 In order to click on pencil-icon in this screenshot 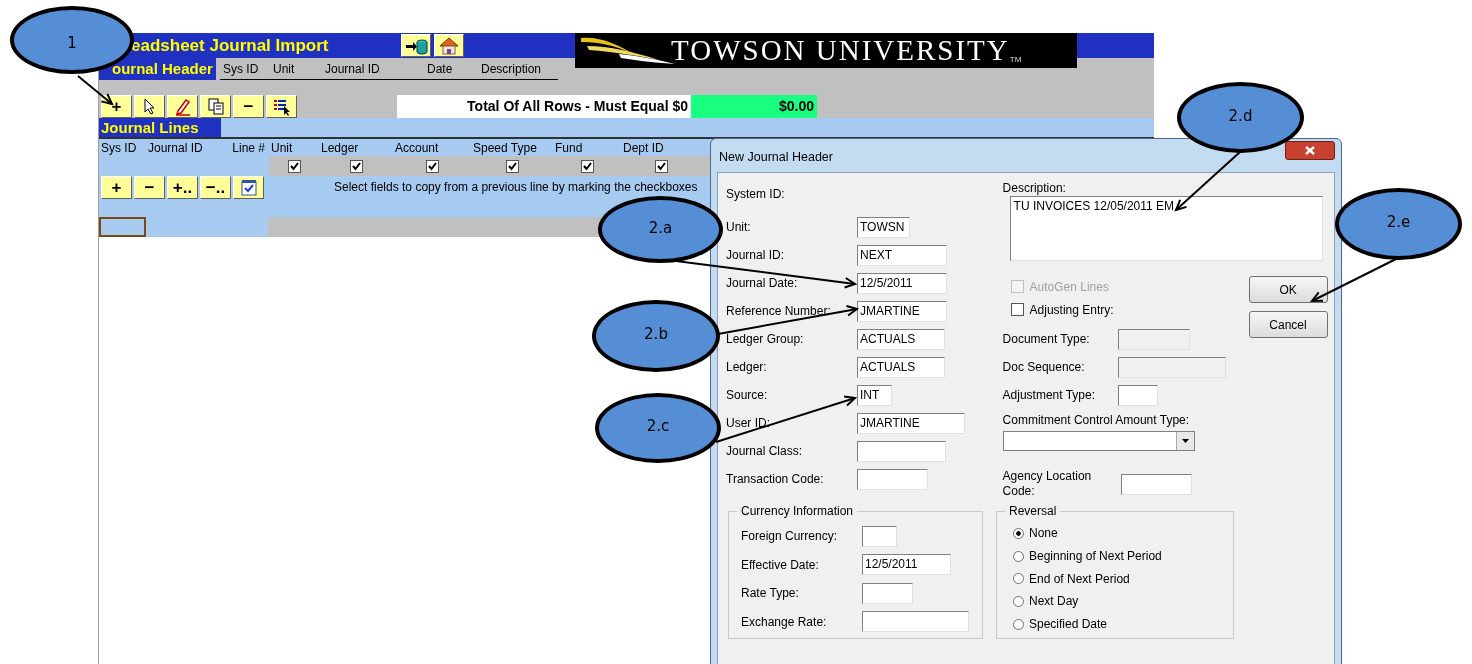, I will do `click(182, 106)`.